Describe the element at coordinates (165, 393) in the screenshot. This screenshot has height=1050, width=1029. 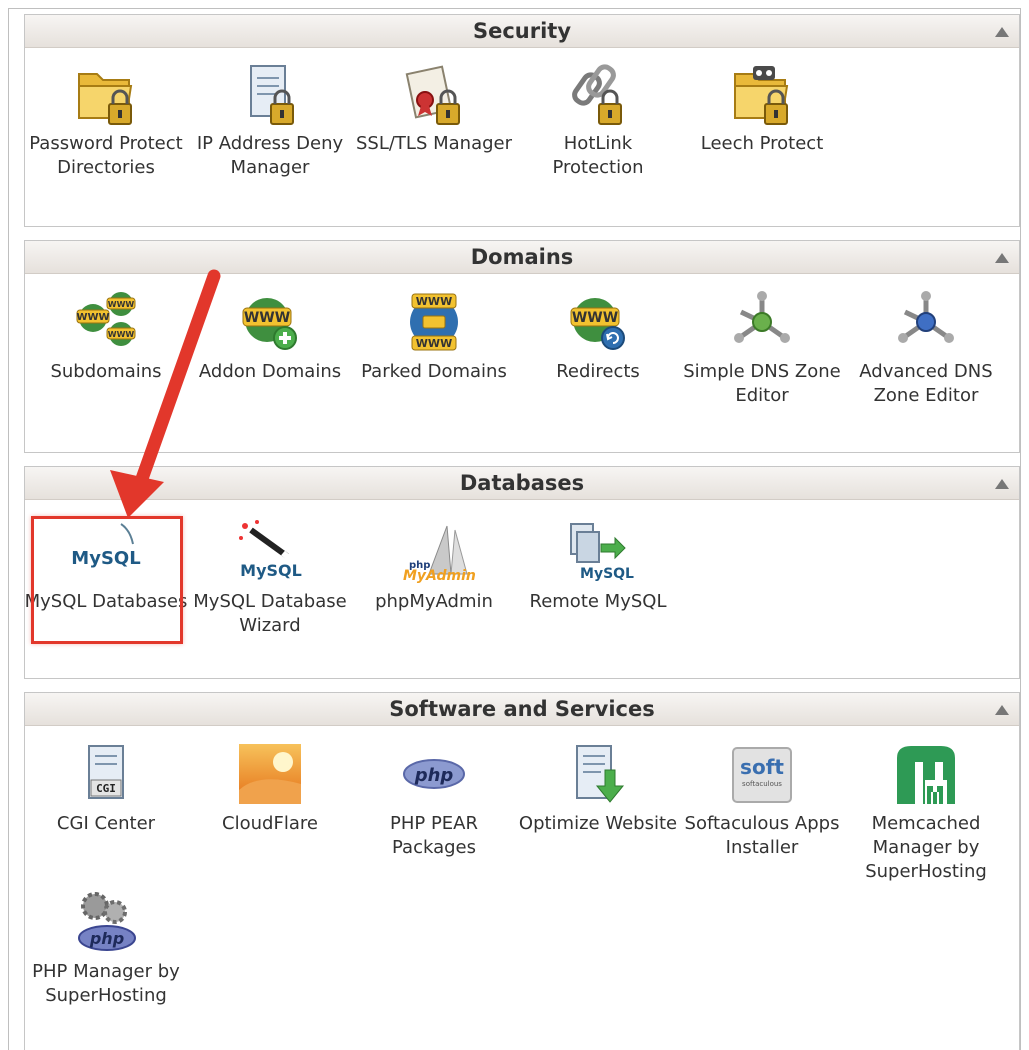
I see `annotation-arrow-icon` at that location.